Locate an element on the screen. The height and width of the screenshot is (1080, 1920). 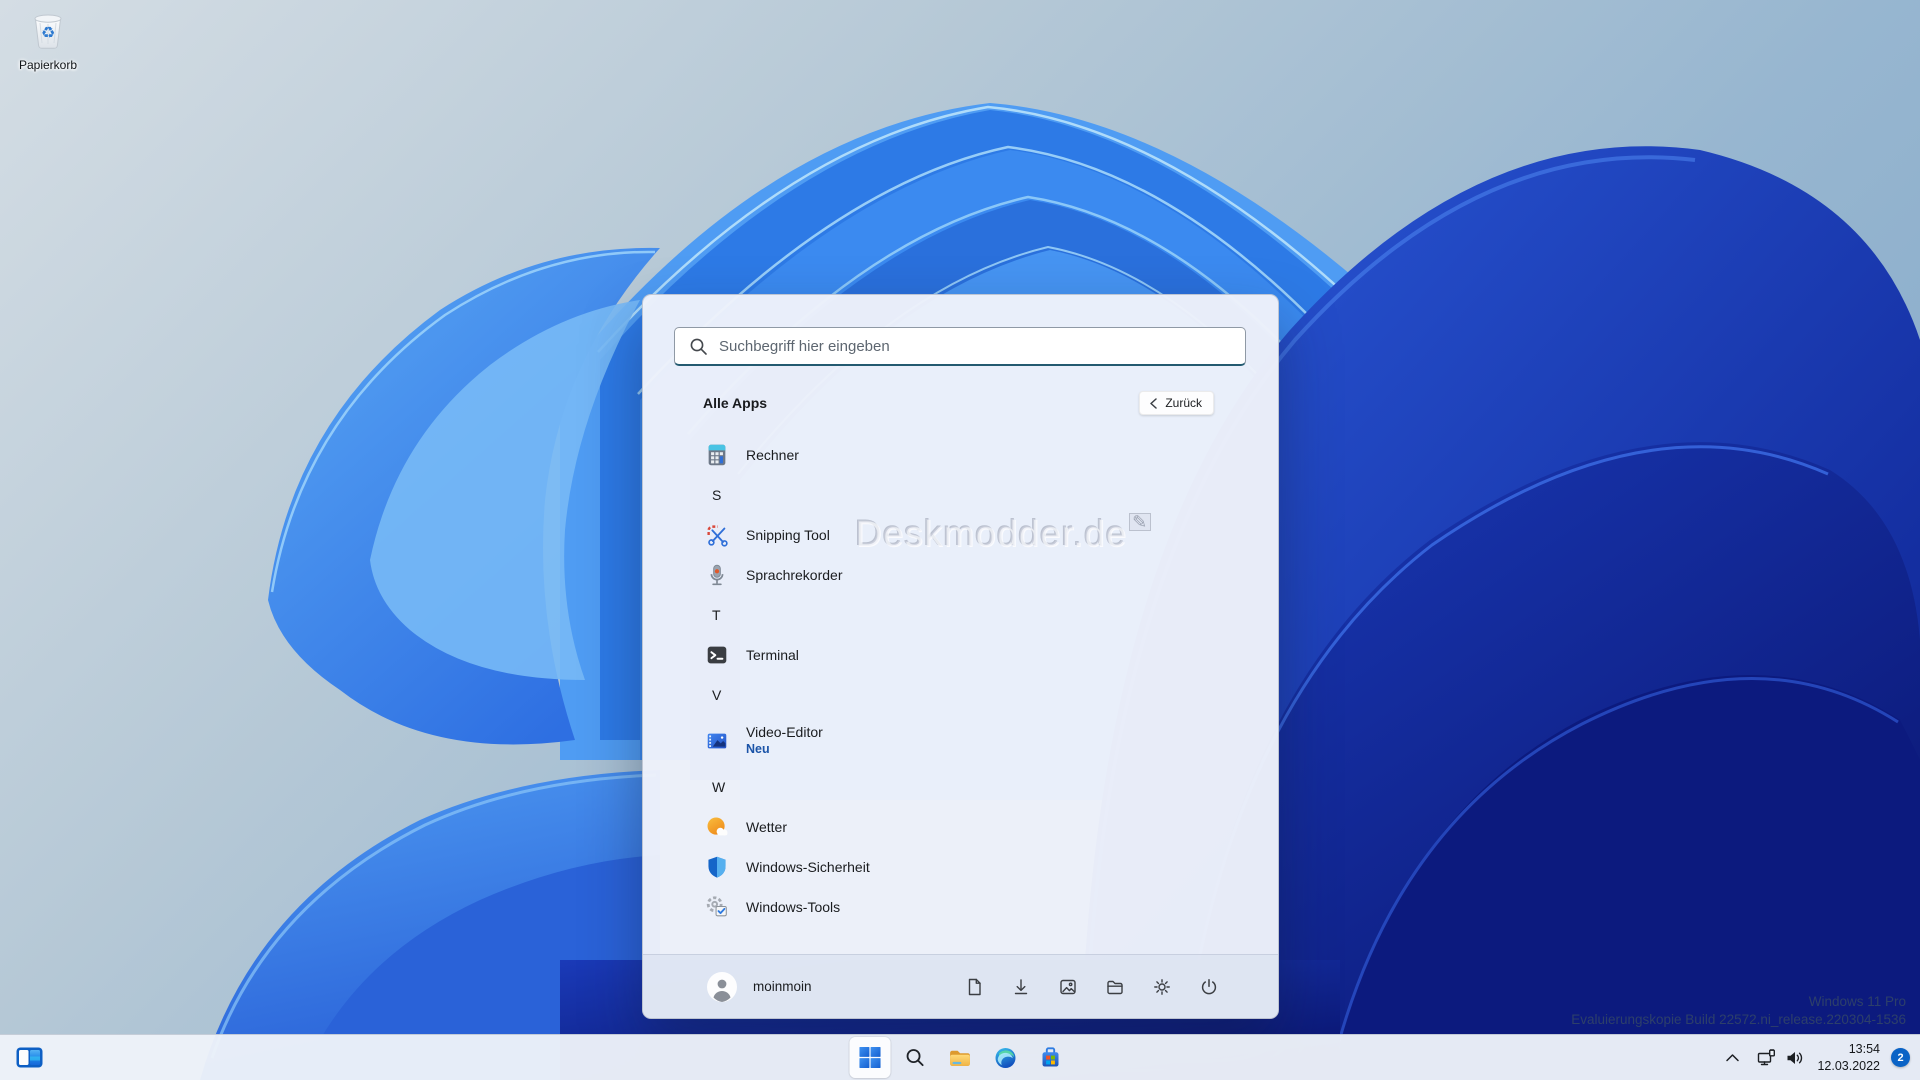
windows-start-icon is located at coordinates (870, 1057).